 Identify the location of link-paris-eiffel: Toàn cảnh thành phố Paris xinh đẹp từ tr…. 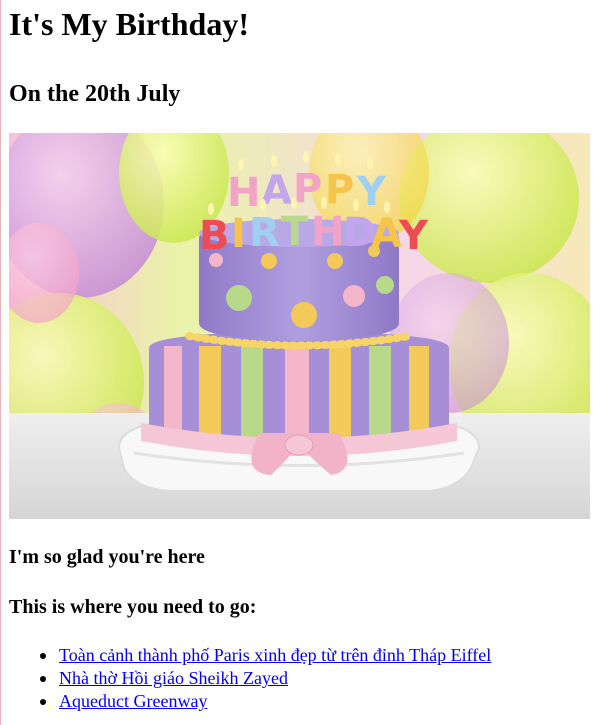
(275, 655).